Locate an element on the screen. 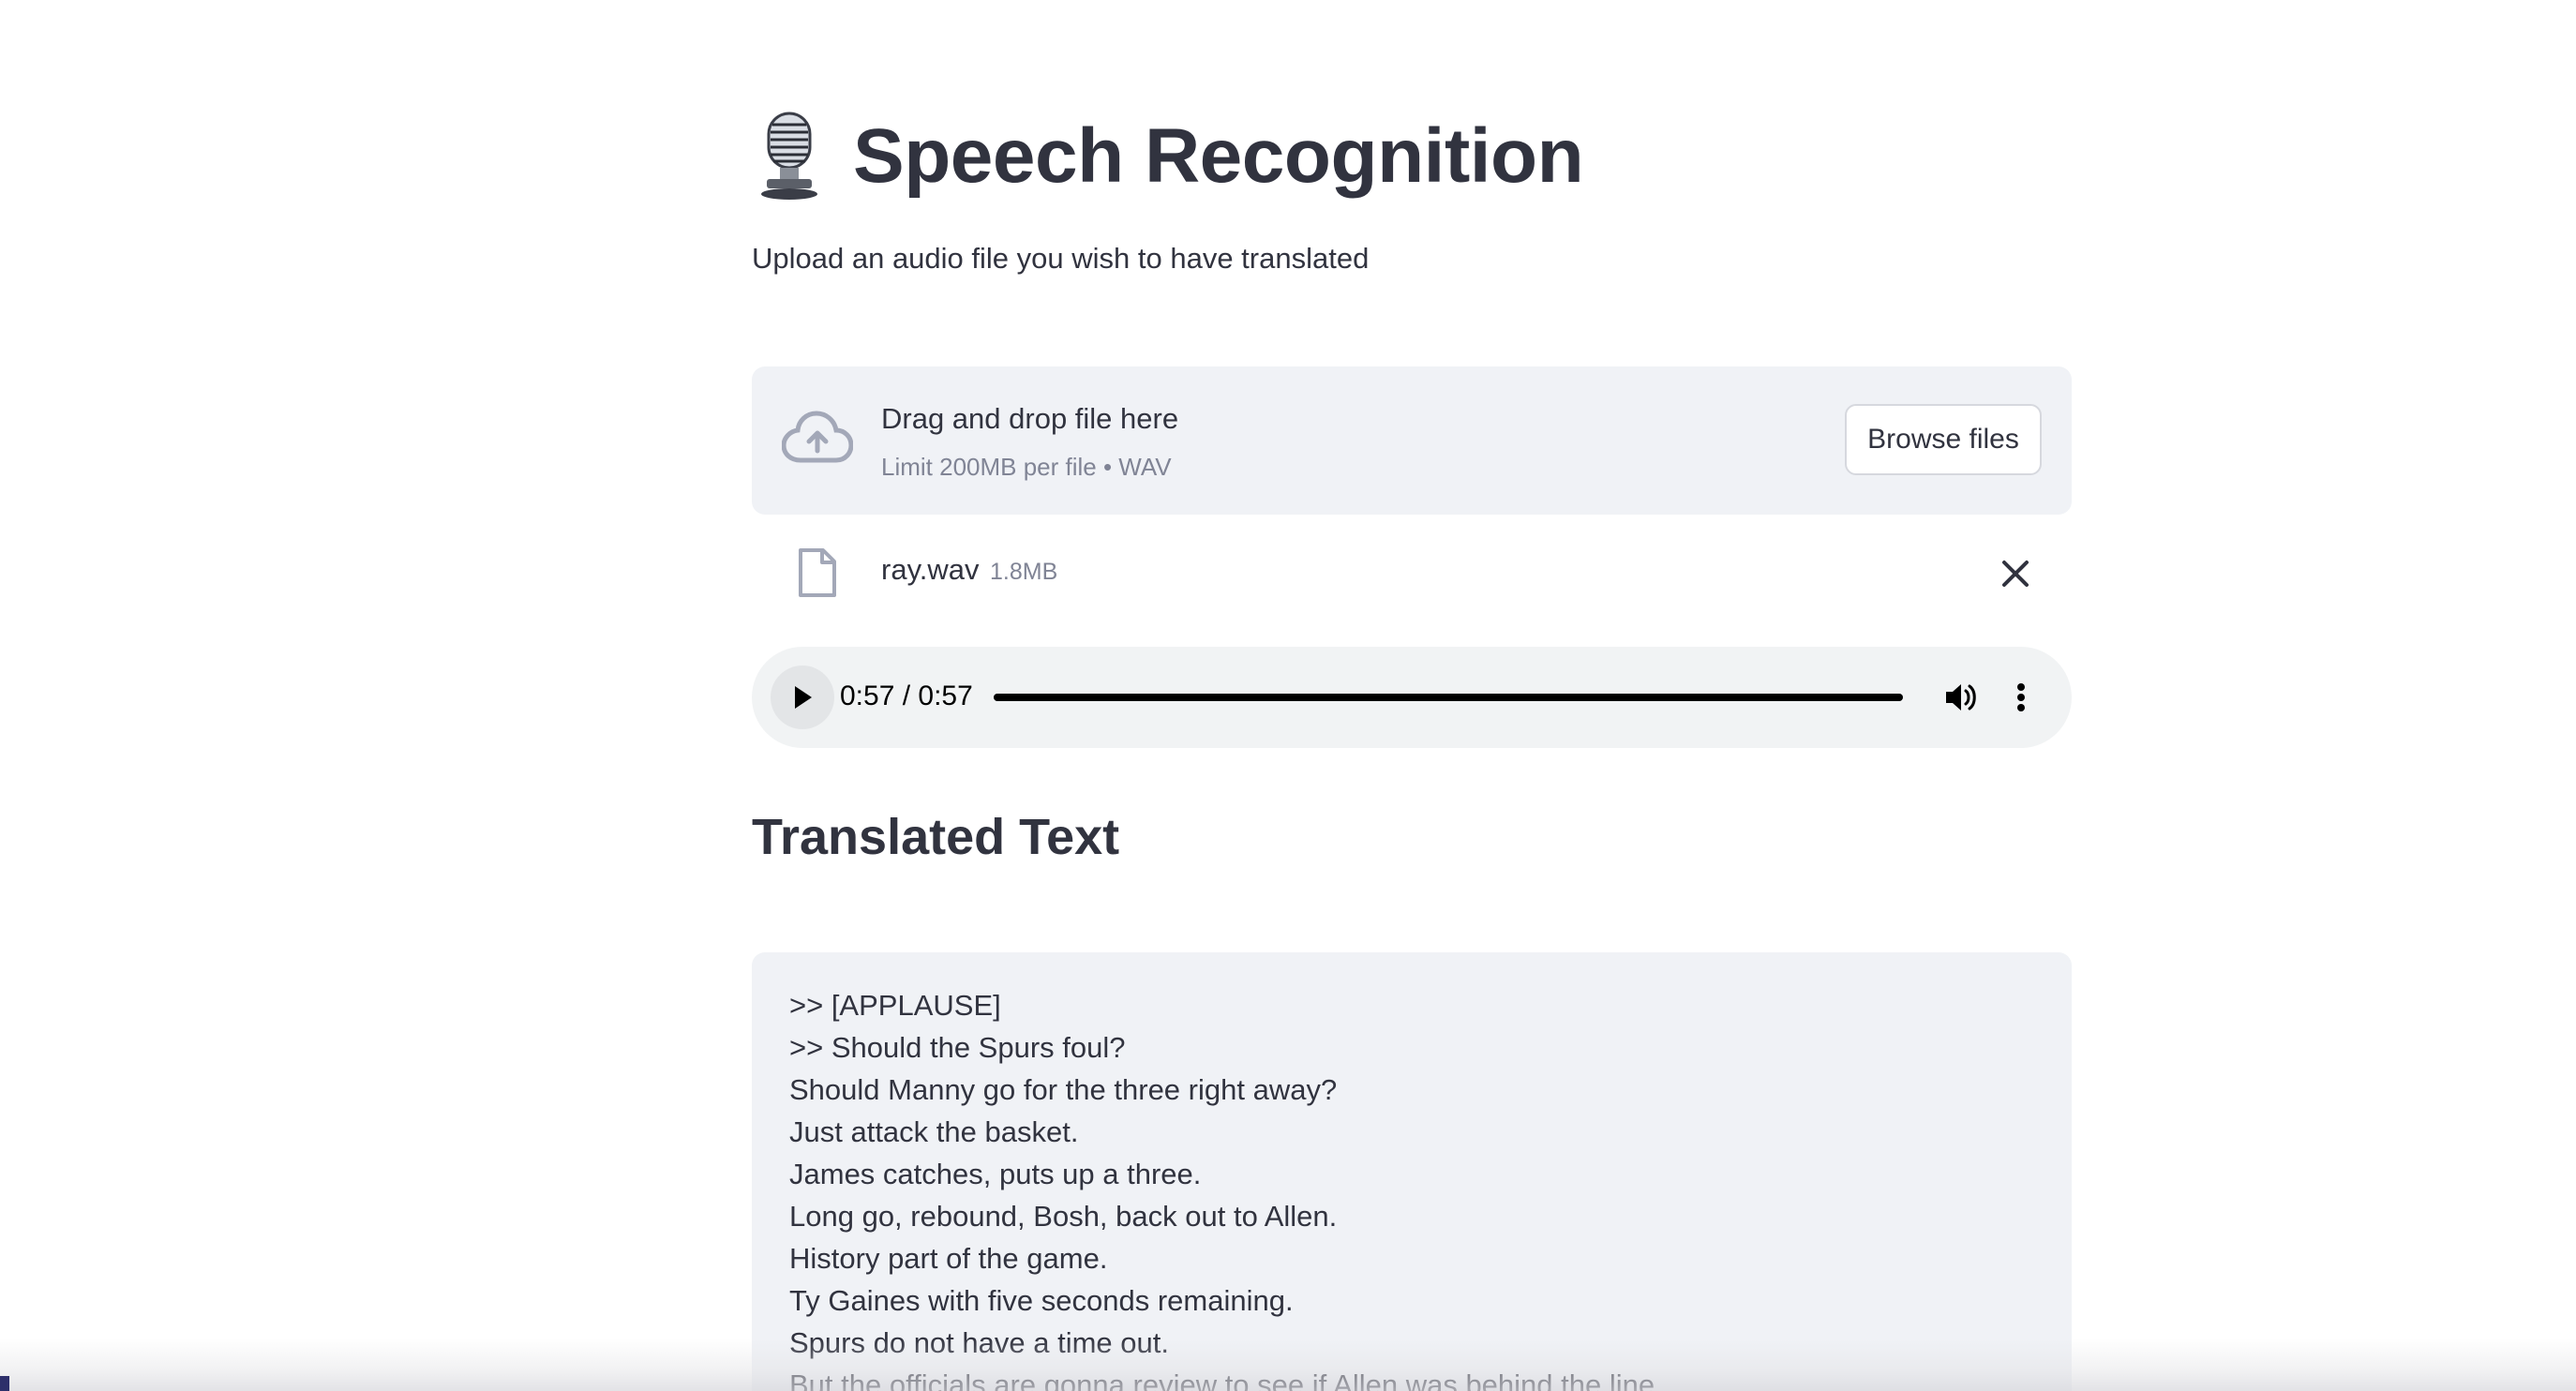 This screenshot has height=1391, width=2576. file-icon is located at coordinates (818, 572).